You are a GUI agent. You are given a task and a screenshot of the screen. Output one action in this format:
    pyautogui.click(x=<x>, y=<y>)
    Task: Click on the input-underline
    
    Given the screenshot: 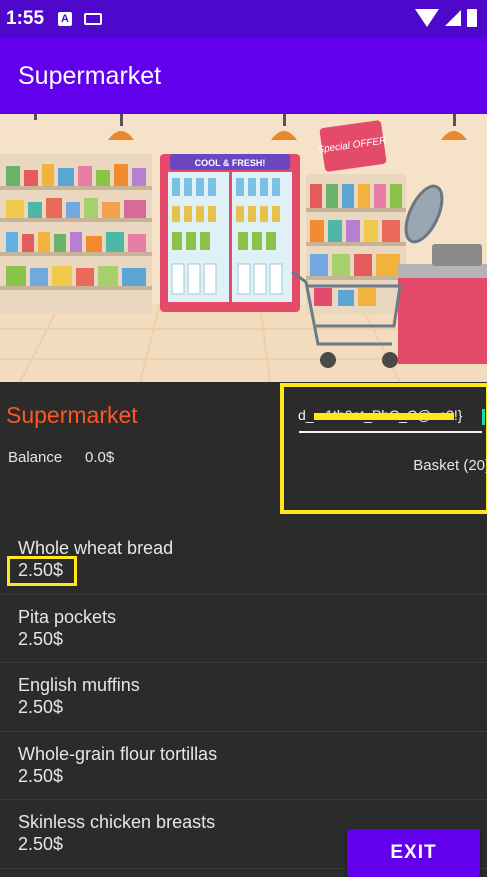 What is the action you would take?
    pyautogui.click(x=390, y=432)
    